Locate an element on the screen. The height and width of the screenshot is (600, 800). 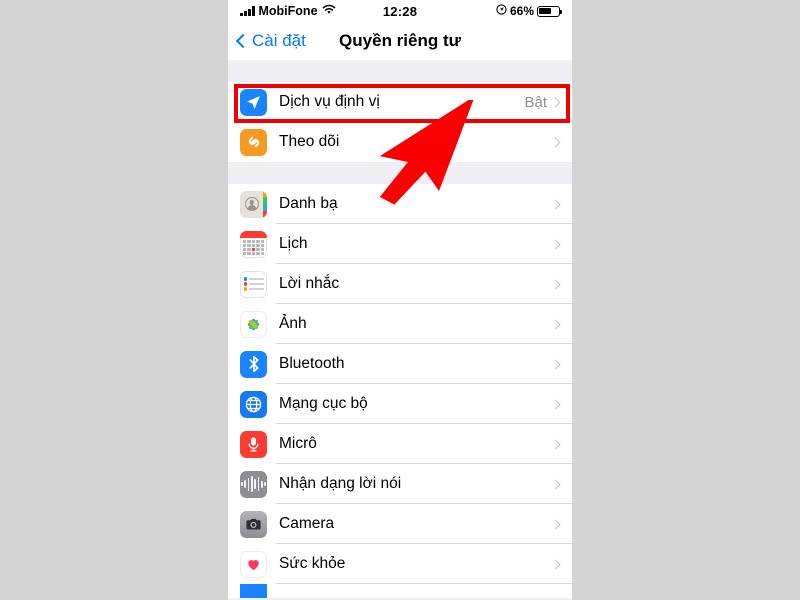
settings-row-bluetooth: Bluetooth is located at coordinates (400, 364).